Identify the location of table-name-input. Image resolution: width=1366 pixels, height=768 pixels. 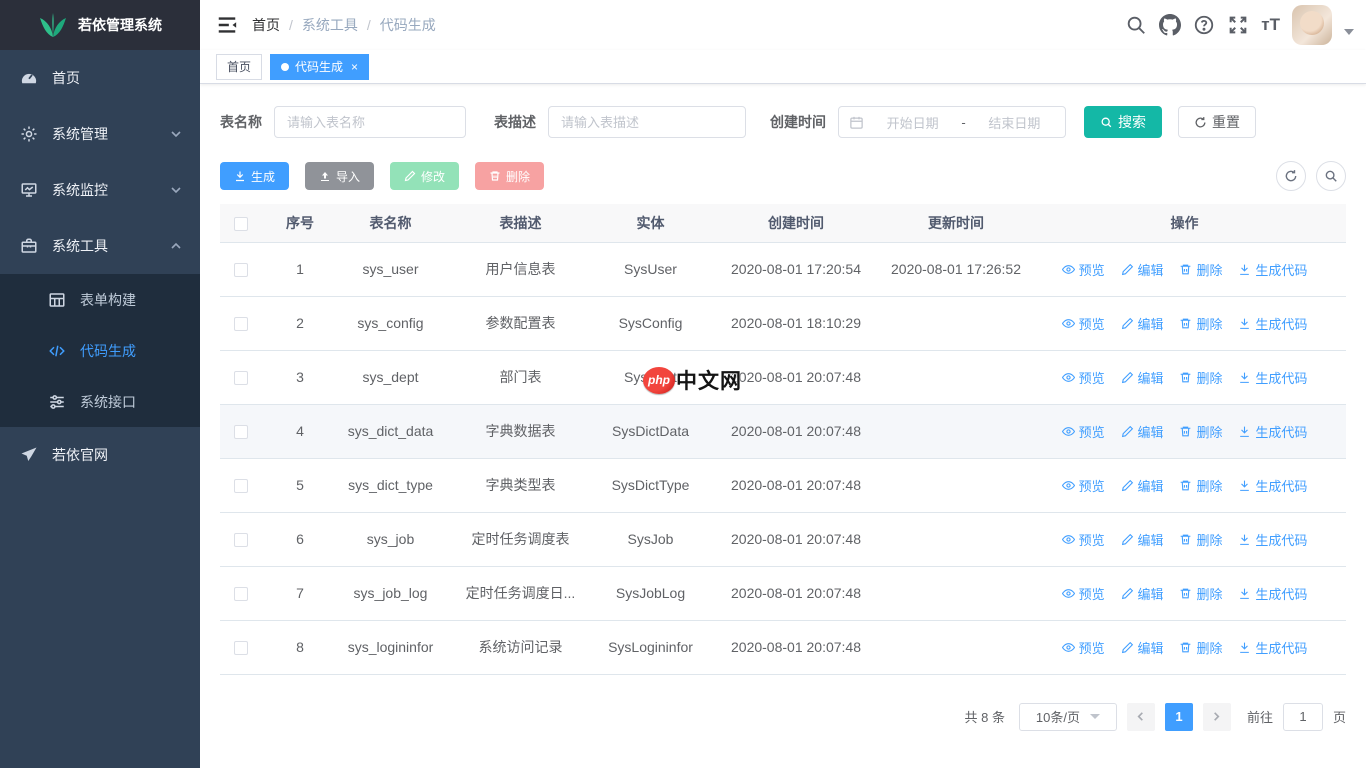
(370, 122).